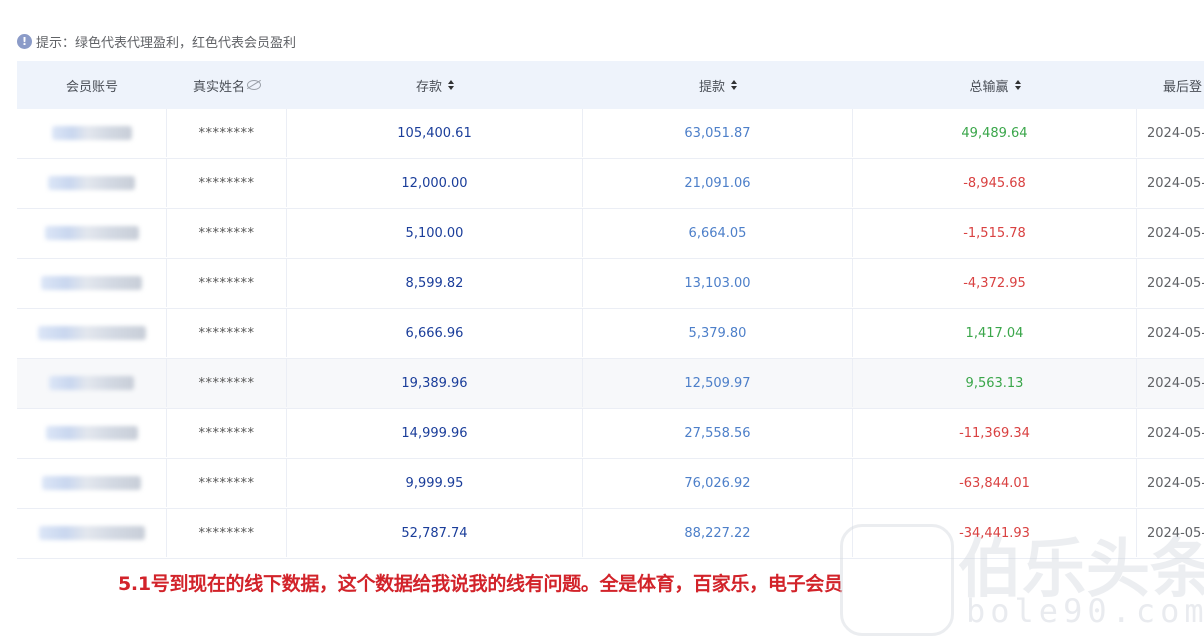 The width and height of the screenshot is (1204, 638). I want to click on cell-total-win-loss: 49,489.64, so click(995, 133).